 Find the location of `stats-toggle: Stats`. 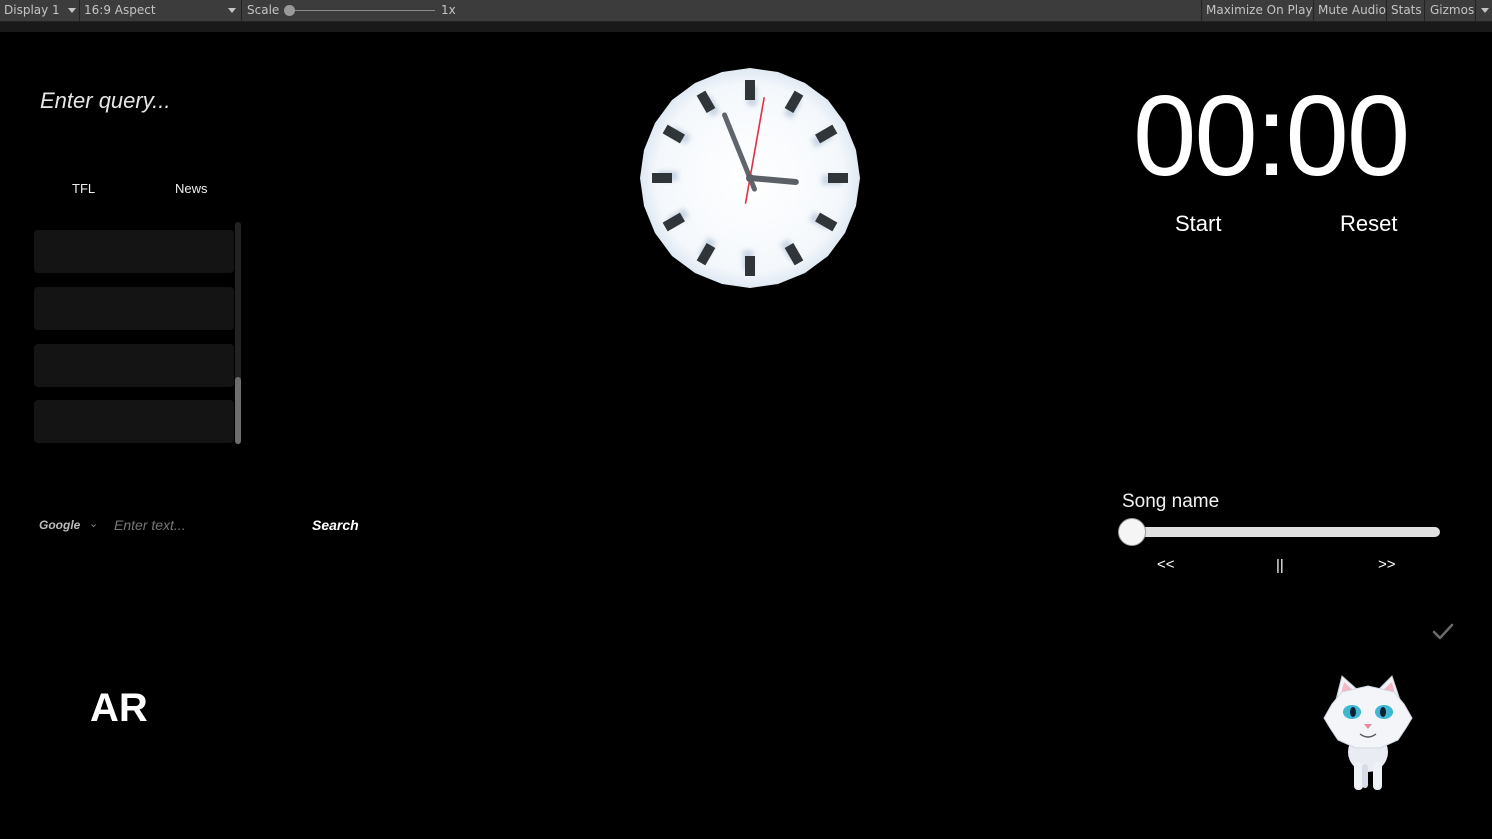

stats-toggle: Stats is located at coordinates (1406, 10).